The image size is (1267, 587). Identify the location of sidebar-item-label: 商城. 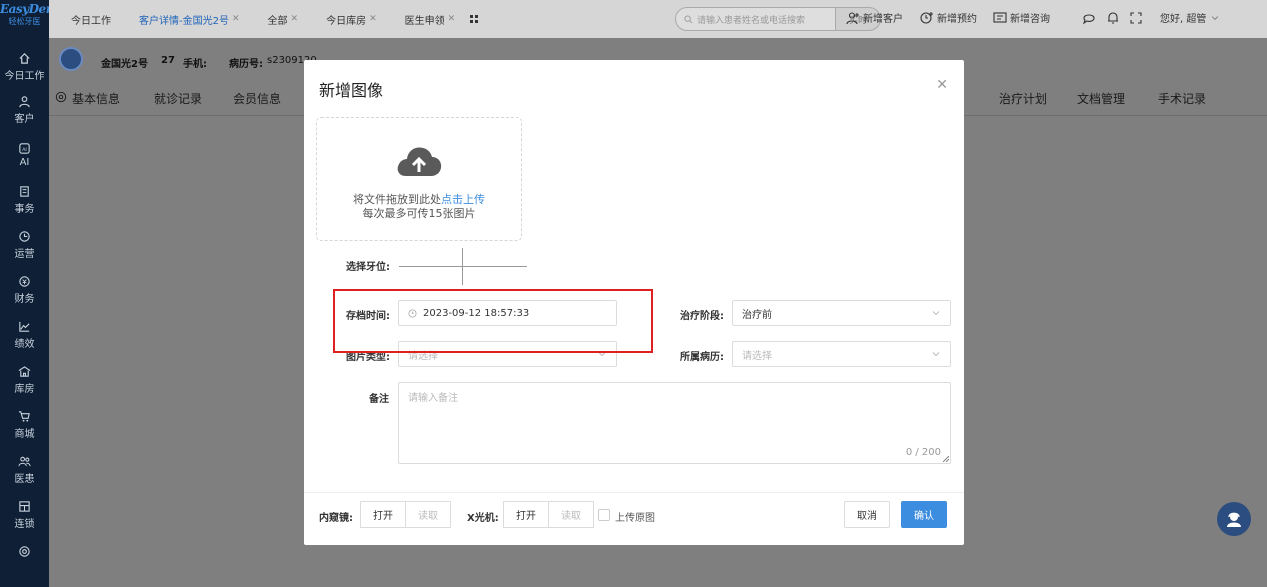
(24, 434).